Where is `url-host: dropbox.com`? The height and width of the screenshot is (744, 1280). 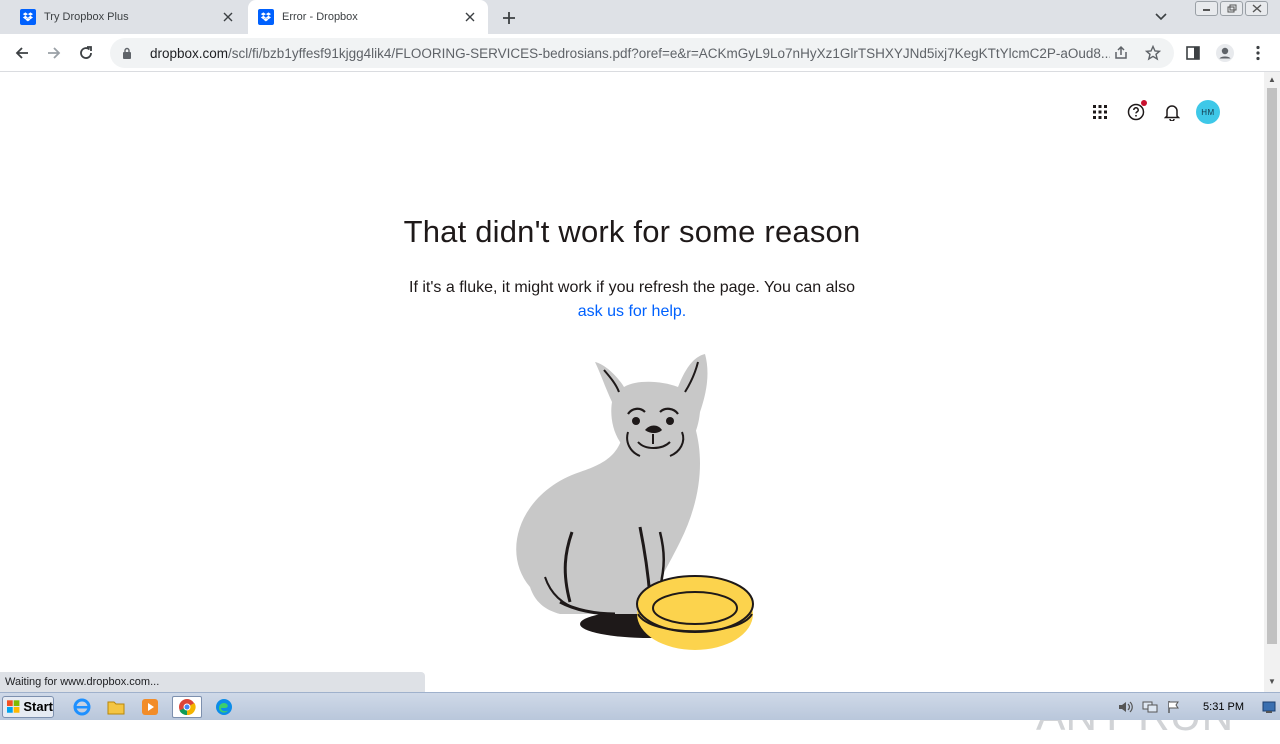 url-host: dropbox.com is located at coordinates (189, 53).